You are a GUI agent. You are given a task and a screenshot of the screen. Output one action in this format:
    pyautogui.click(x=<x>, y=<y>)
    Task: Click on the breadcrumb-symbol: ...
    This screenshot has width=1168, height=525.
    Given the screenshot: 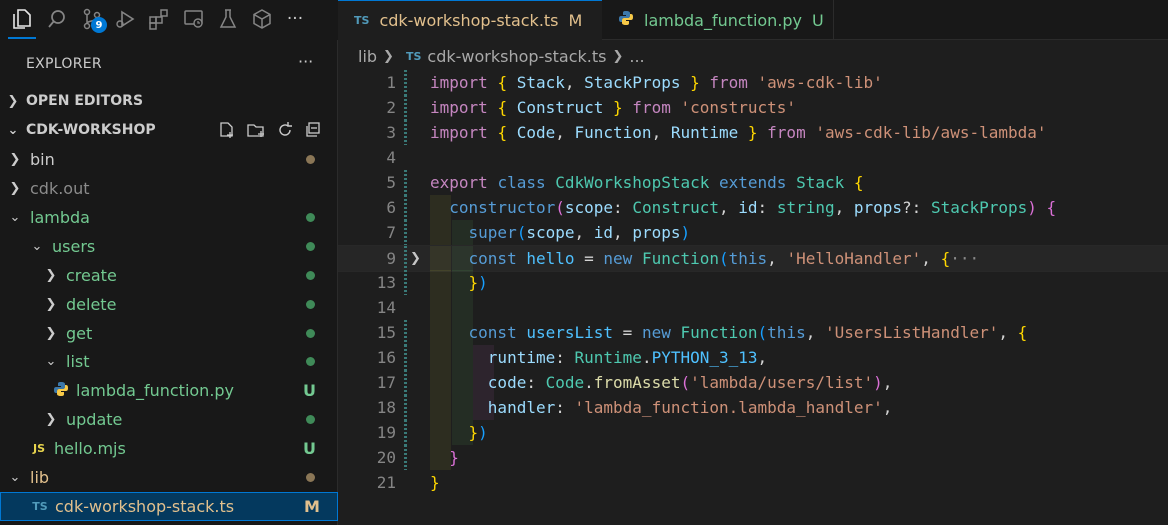 What is the action you would take?
    pyautogui.click(x=636, y=56)
    